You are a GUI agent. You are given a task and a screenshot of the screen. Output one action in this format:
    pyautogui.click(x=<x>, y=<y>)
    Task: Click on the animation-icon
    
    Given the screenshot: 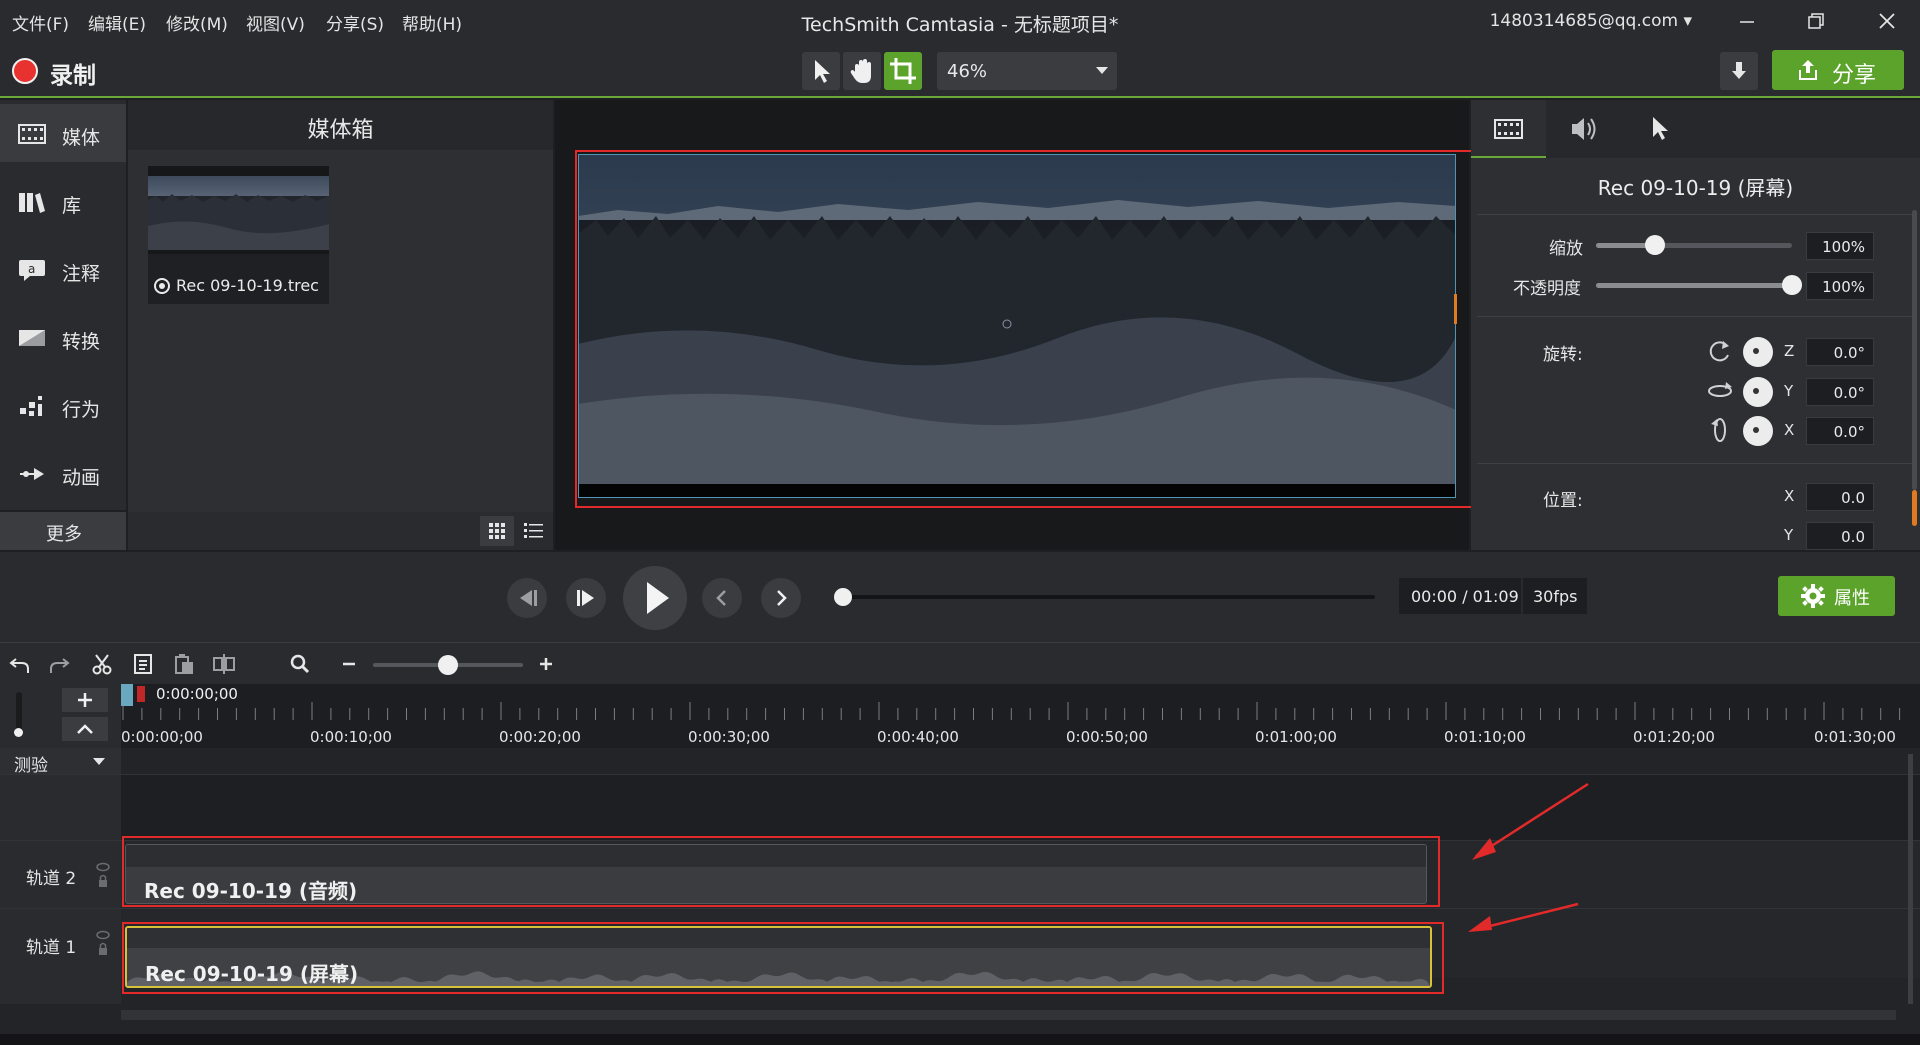 What is the action you would take?
    pyautogui.click(x=32, y=474)
    